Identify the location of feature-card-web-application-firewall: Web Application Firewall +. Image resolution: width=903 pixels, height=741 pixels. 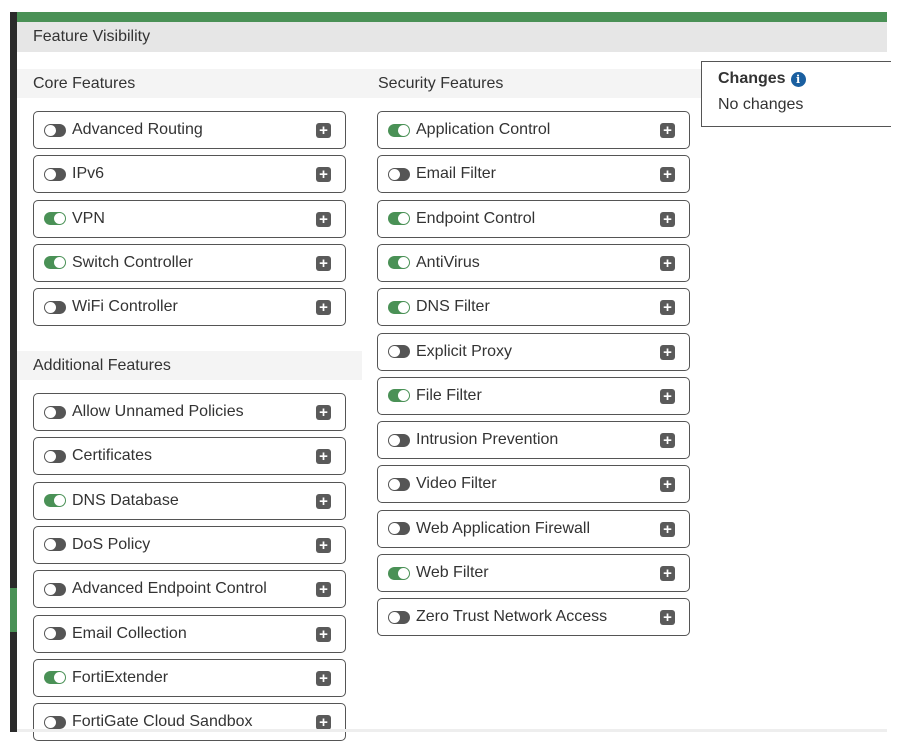
(533, 528).